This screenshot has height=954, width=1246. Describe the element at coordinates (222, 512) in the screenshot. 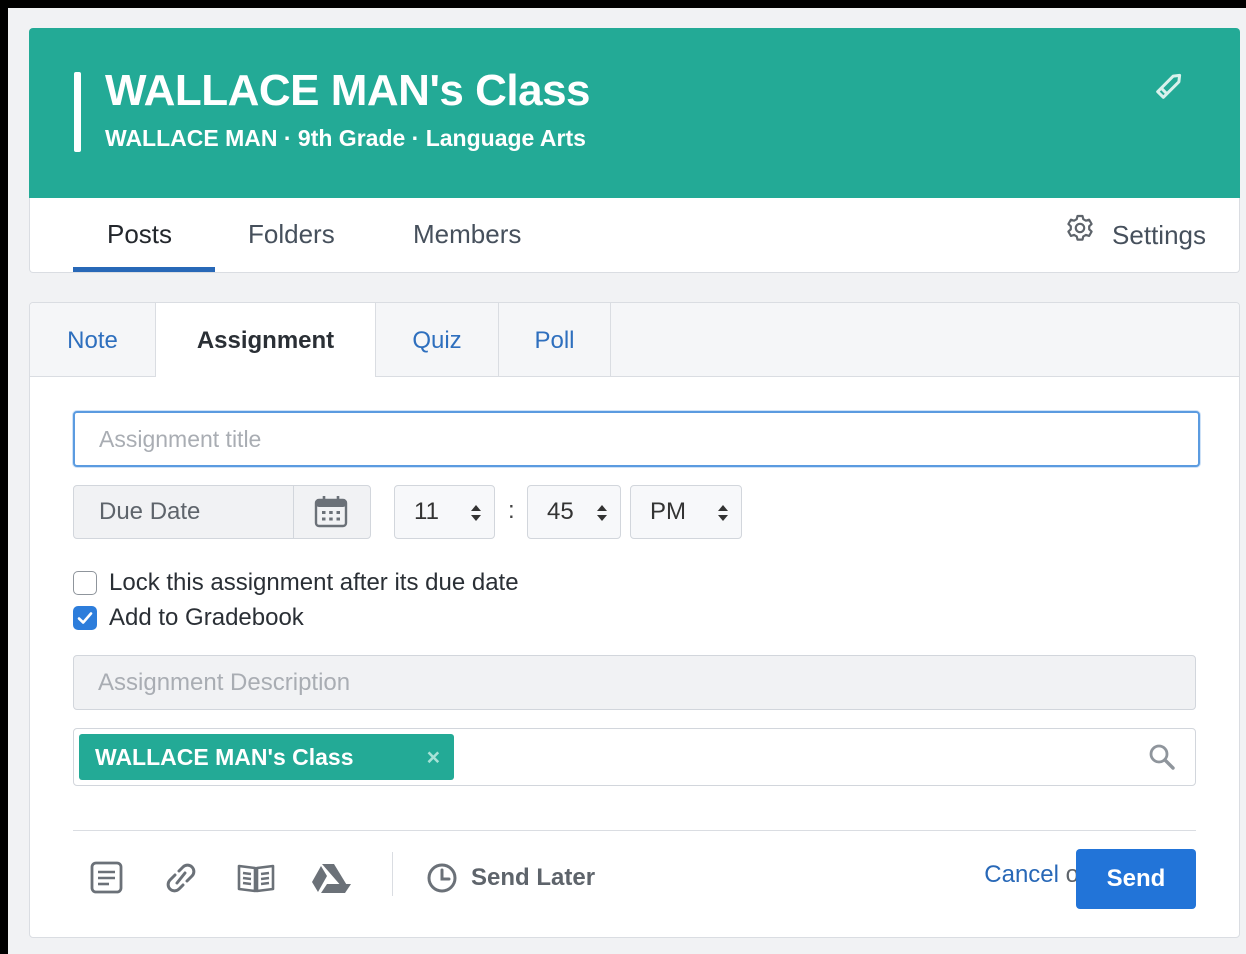

I see `due-date-field: Due Date` at that location.